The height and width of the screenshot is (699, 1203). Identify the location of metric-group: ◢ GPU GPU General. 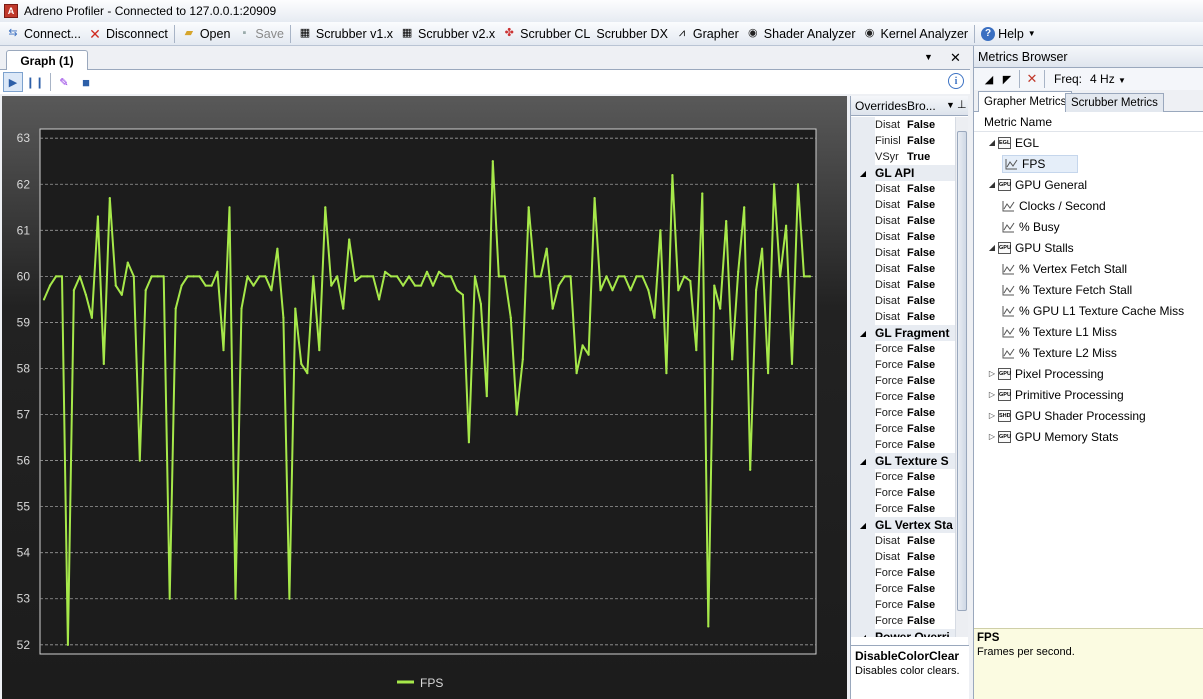
(1088, 184).